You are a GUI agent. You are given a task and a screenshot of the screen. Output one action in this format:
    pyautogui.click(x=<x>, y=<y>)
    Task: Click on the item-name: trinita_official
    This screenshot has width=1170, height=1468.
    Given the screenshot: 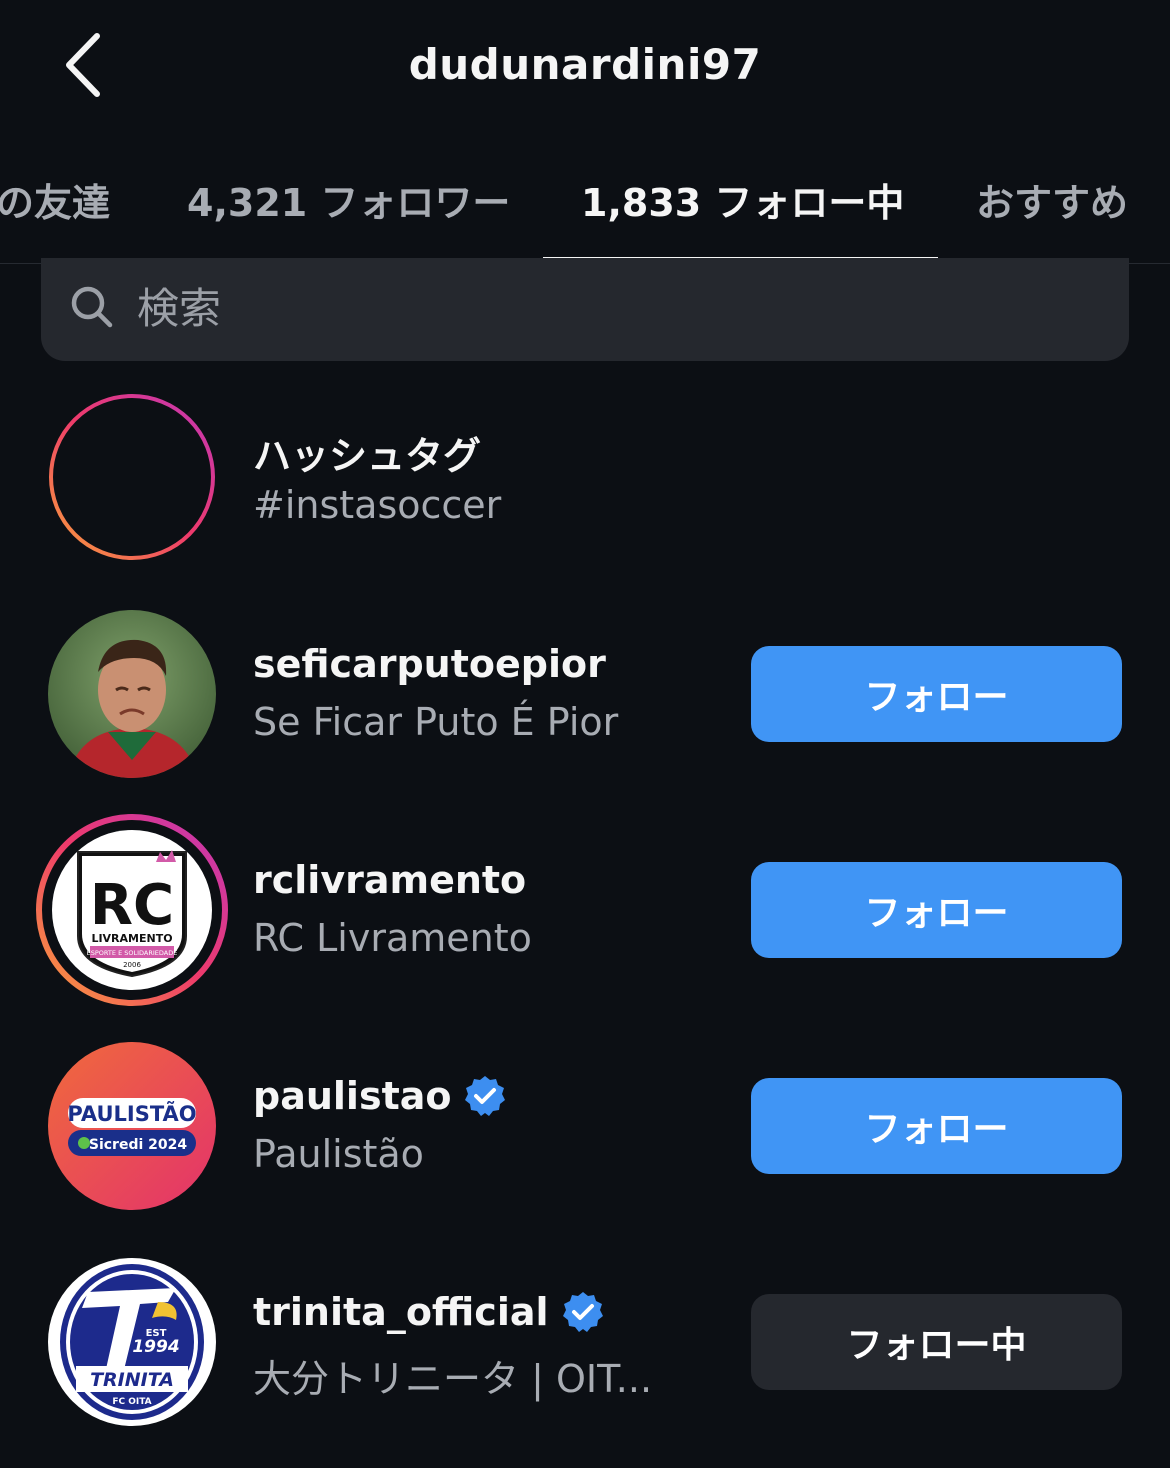 What is the action you would take?
    pyautogui.click(x=429, y=1312)
    